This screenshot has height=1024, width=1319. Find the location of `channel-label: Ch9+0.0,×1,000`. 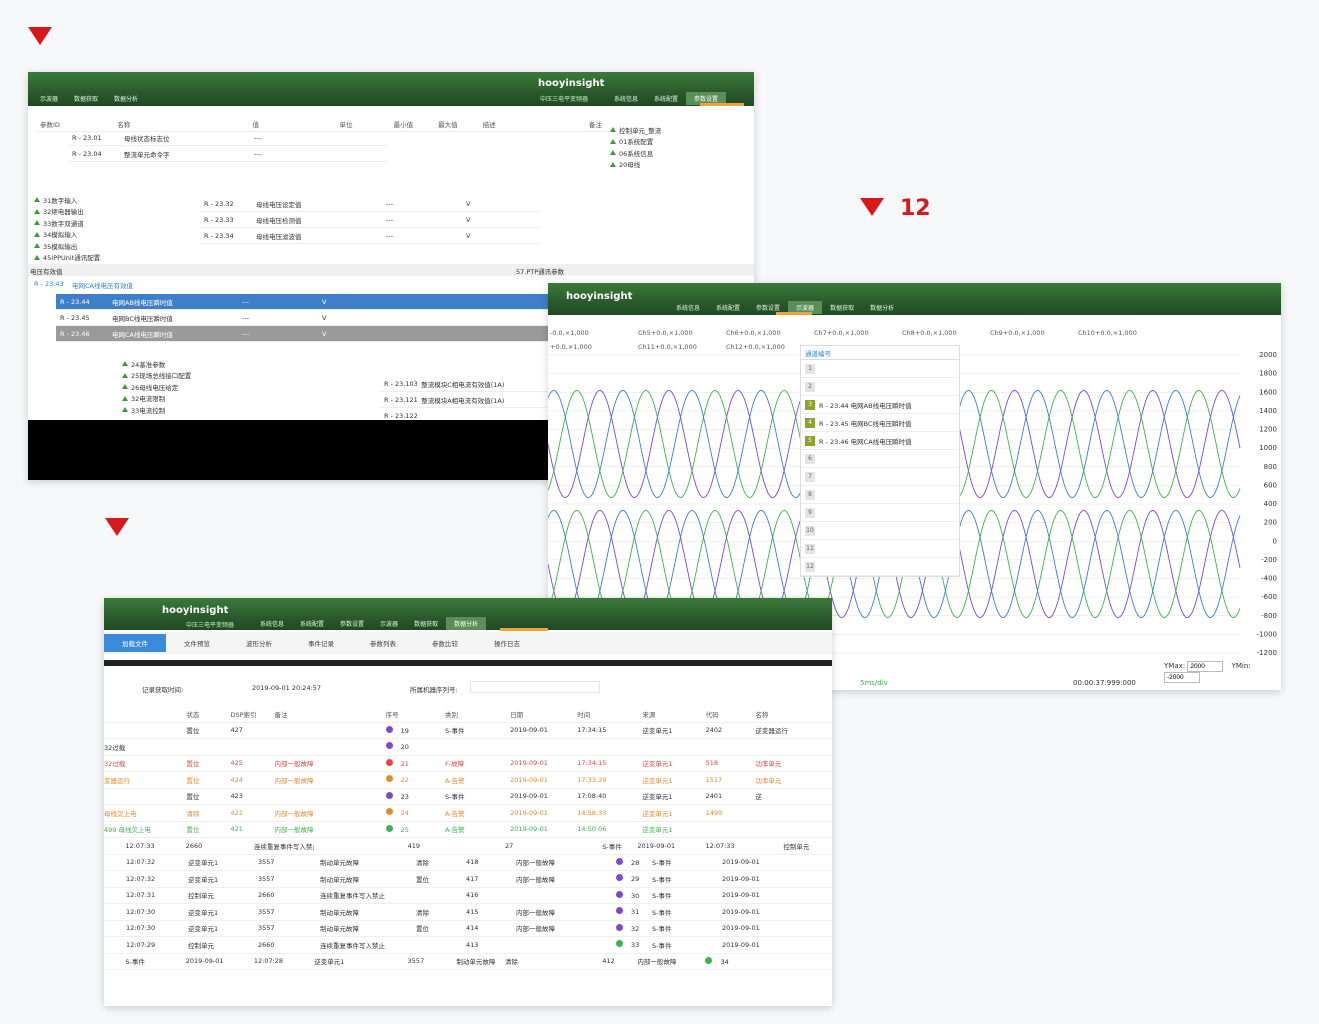

channel-label: Ch9+0.0,×1,000 is located at coordinates (1017, 333).